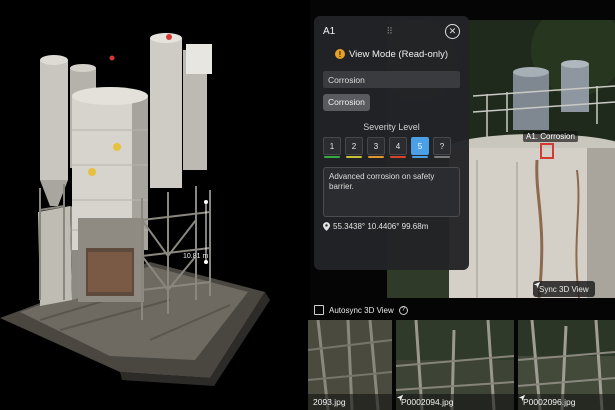 The height and width of the screenshot is (410, 615). Describe the element at coordinates (427, 402) in the screenshot. I see `thumbnail-filename: P0002094.jpg` at that location.